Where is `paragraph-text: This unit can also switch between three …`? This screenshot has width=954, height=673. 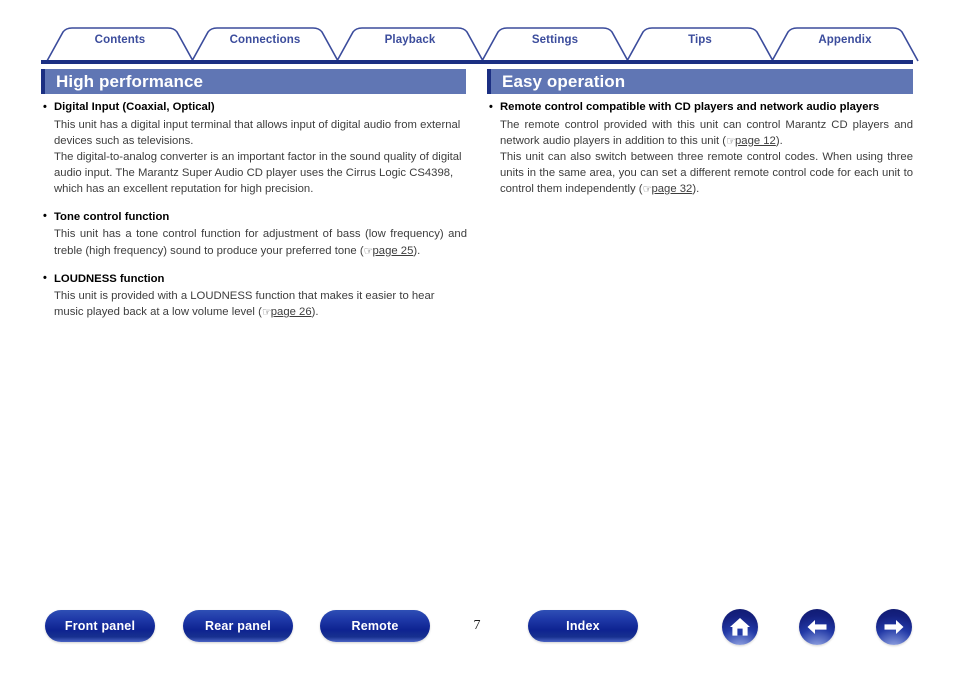 paragraph-text: This unit can also switch between three … is located at coordinates (706, 172).